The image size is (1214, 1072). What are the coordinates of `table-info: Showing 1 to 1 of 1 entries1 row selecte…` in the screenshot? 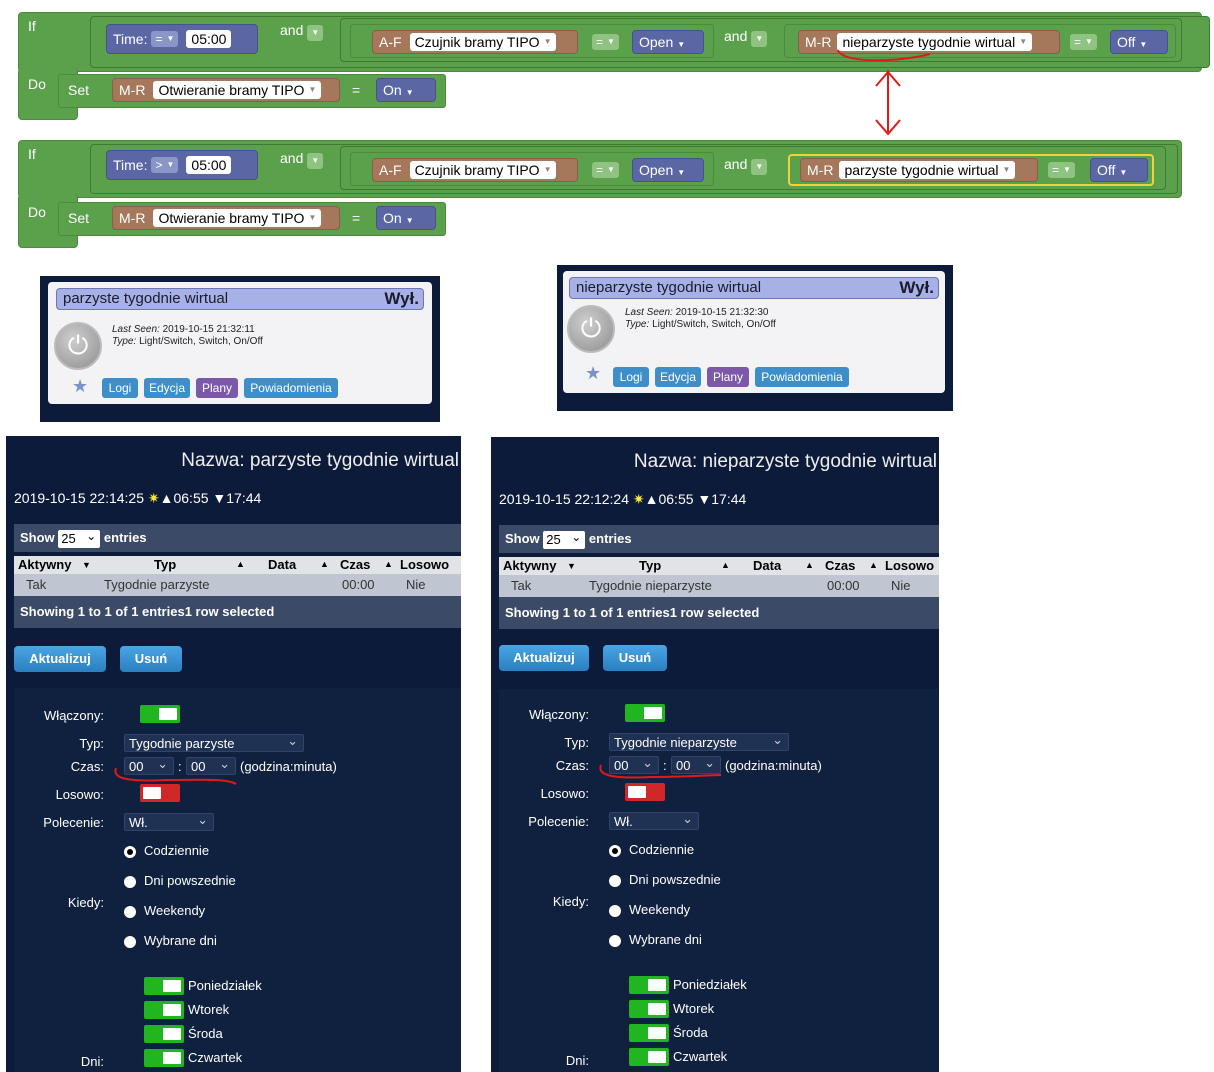 It's located at (237, 612).